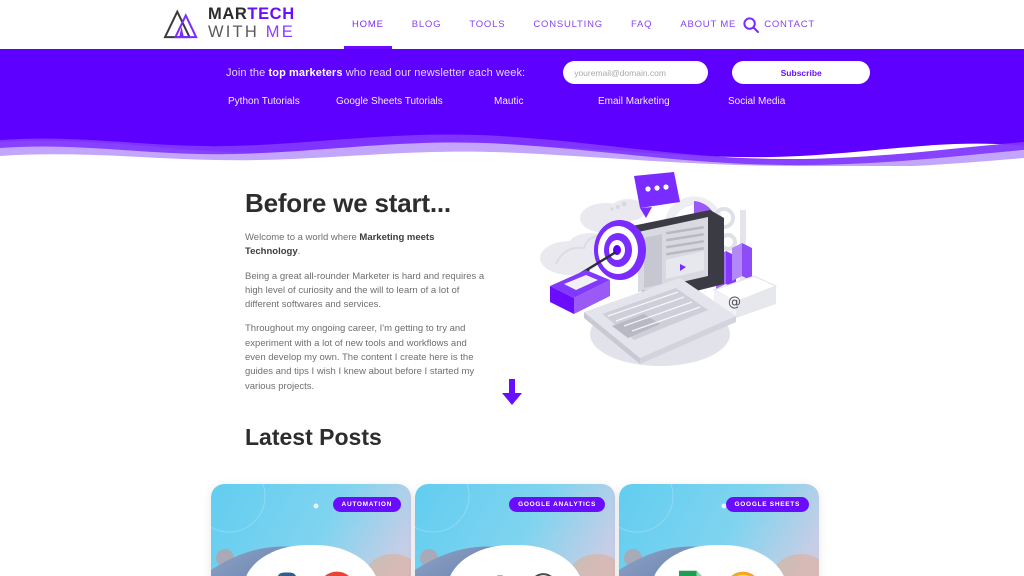 The image size is (1024, 576). What do you see at coordinates (368, 24) in the screenshot?
I see `nav-item-home: HOME` at bounding box center [368, 24].